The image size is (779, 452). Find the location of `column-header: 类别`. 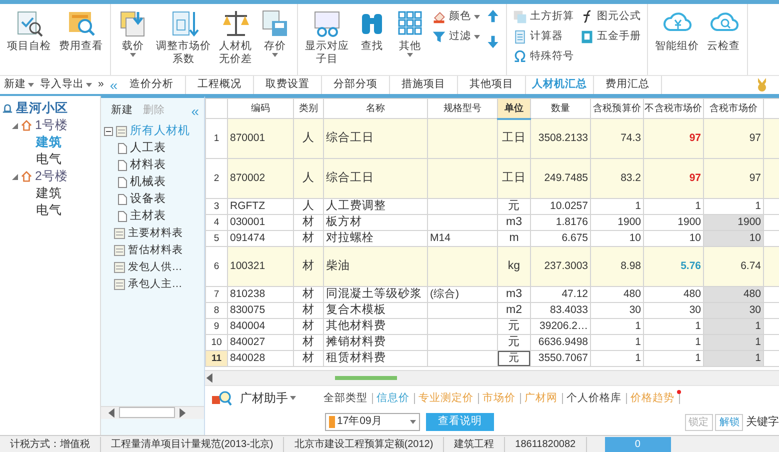

column-header: 类别 is located at coordinates (309, 108).